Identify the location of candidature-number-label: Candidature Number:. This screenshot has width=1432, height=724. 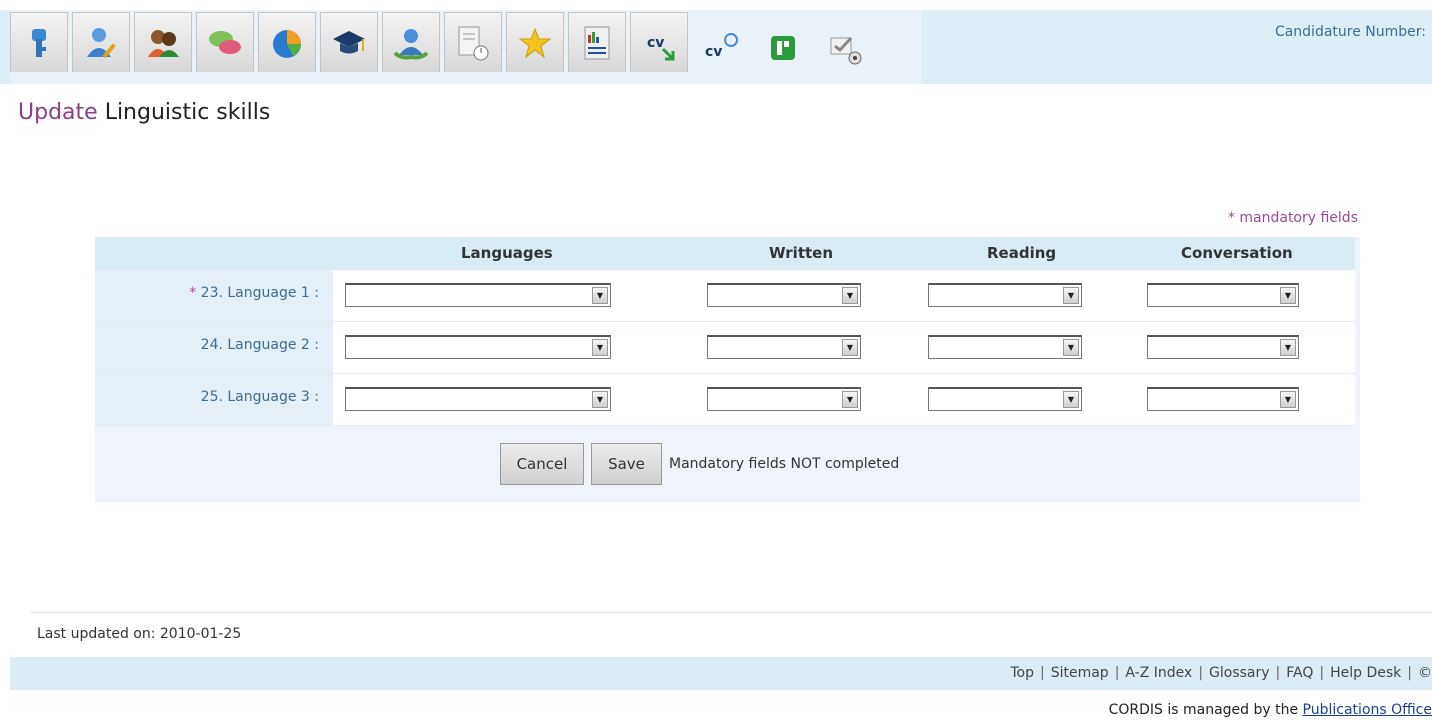
(1350, 32).